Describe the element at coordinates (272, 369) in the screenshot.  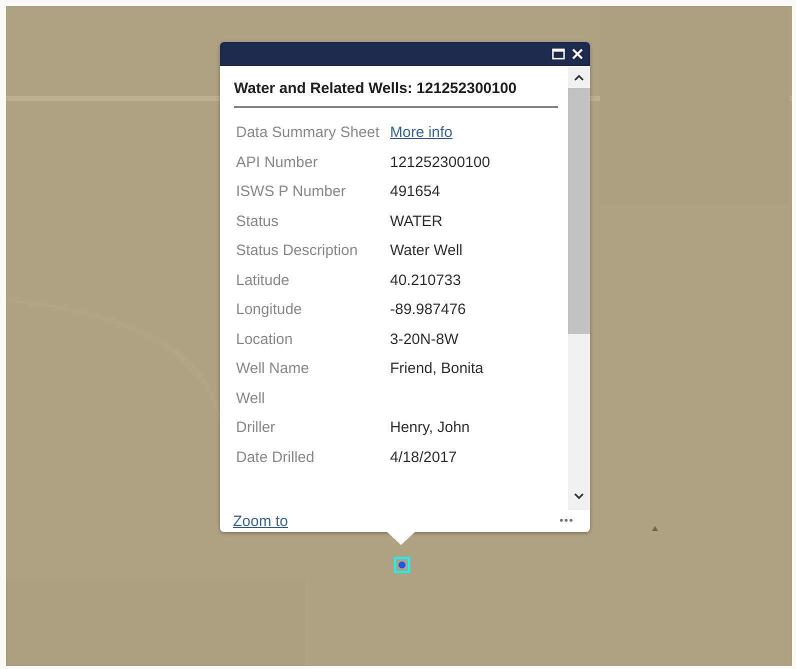
I see `field-label: Well Name` at that location.